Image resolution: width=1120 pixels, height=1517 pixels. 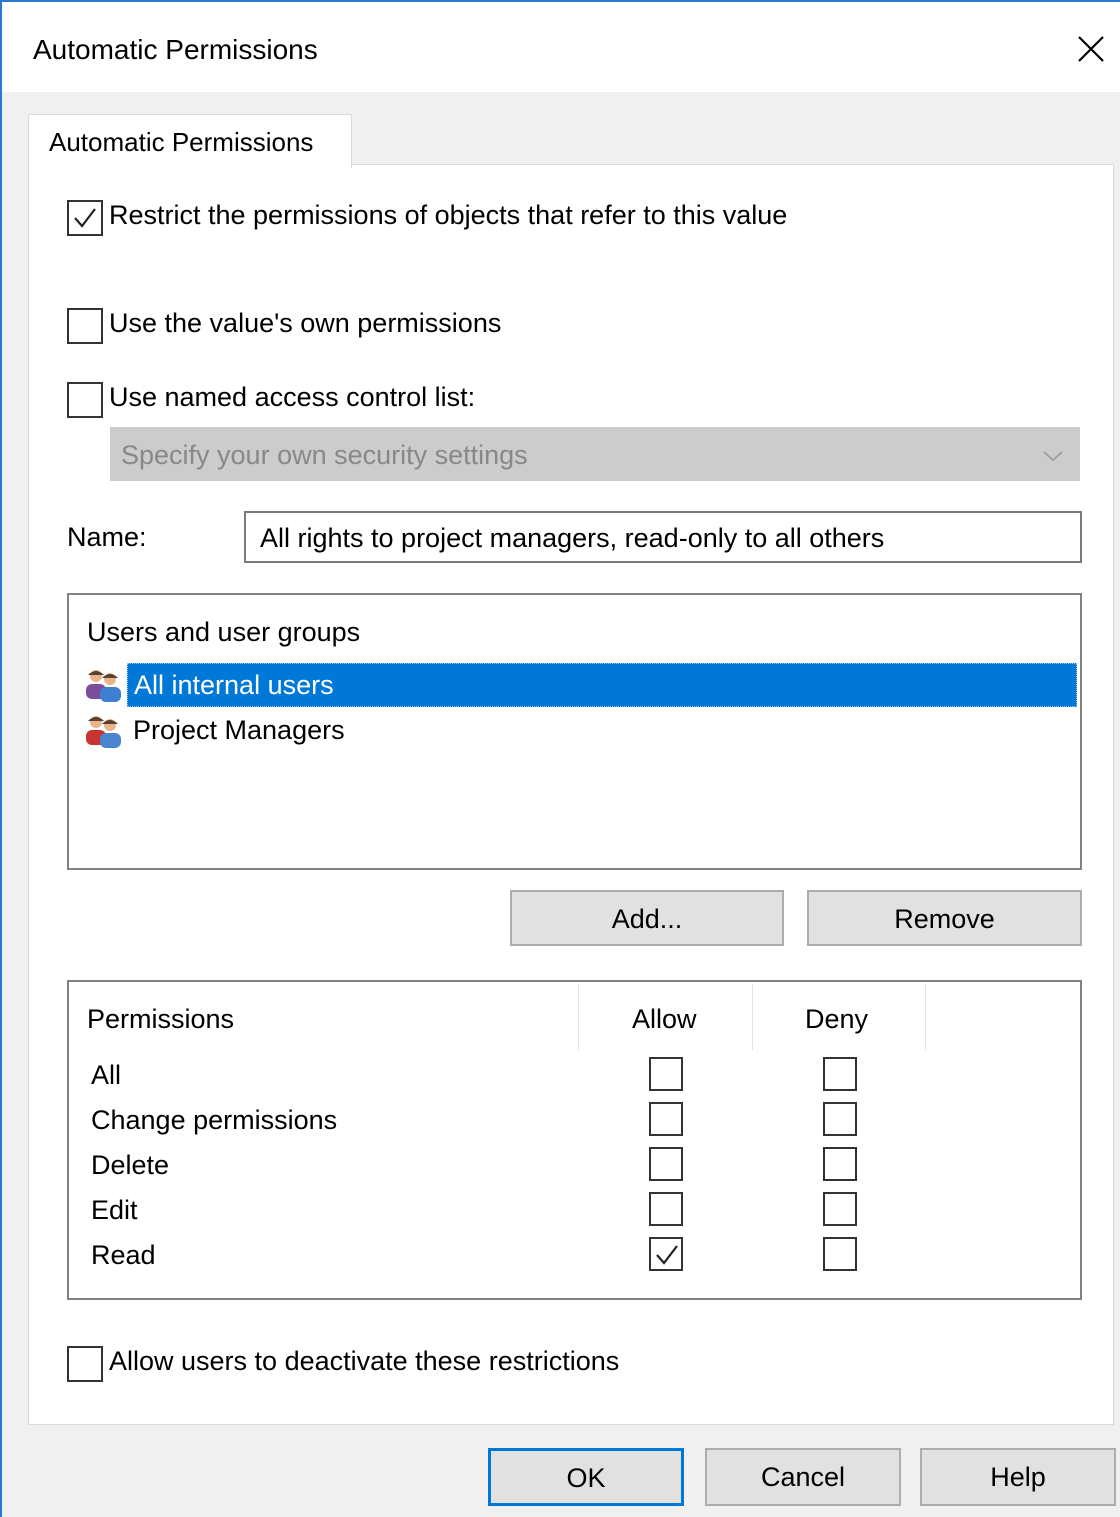 What do you see at coordinates (85, 400) in the screenshot?
I see `named-acl-checkbox` at bounding box center [85, 400].